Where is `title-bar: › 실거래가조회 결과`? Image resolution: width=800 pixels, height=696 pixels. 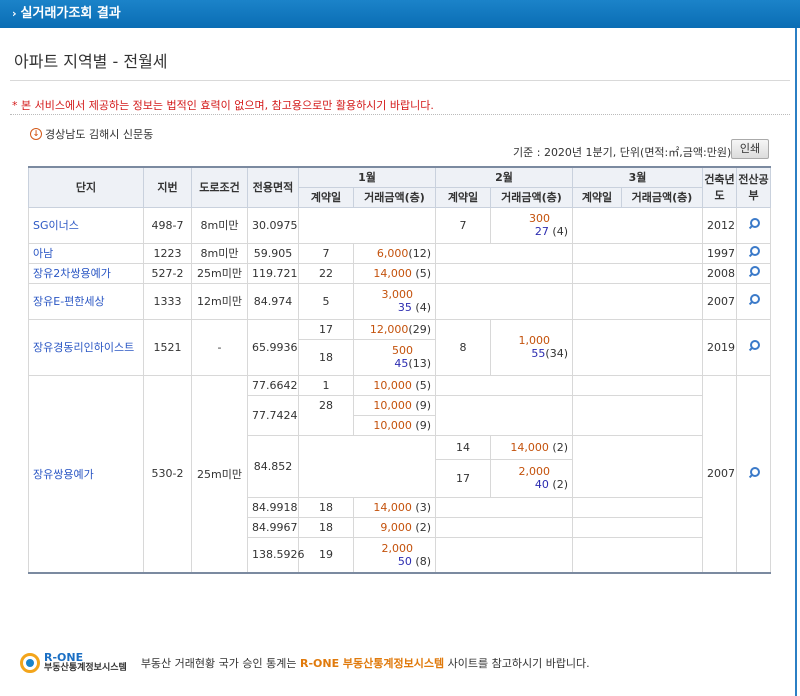
title-bar: › 실거래가조회 결과 is located at coordinates (400, 14).